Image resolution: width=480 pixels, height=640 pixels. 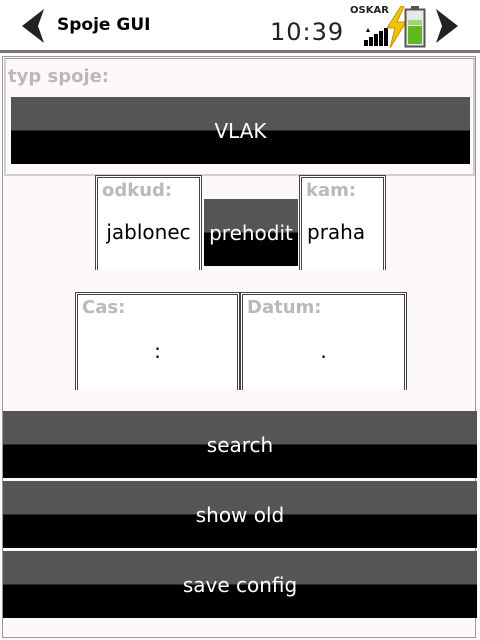 I want to click on odkud-value: jablonec, so click(x=148, y=232).